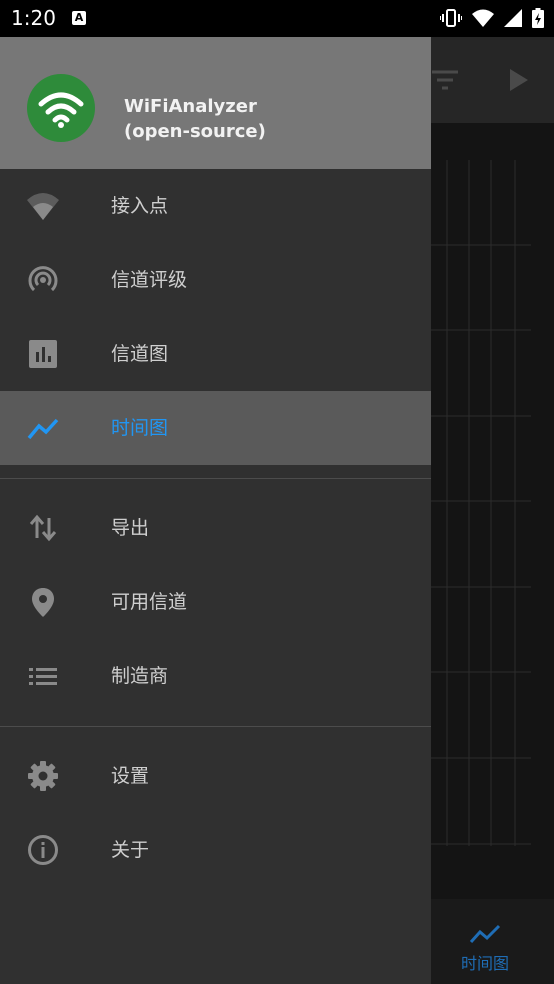 This screenshot has height=984, width=554. I want to click on menu-item-export: 导出, so click(215, 528).